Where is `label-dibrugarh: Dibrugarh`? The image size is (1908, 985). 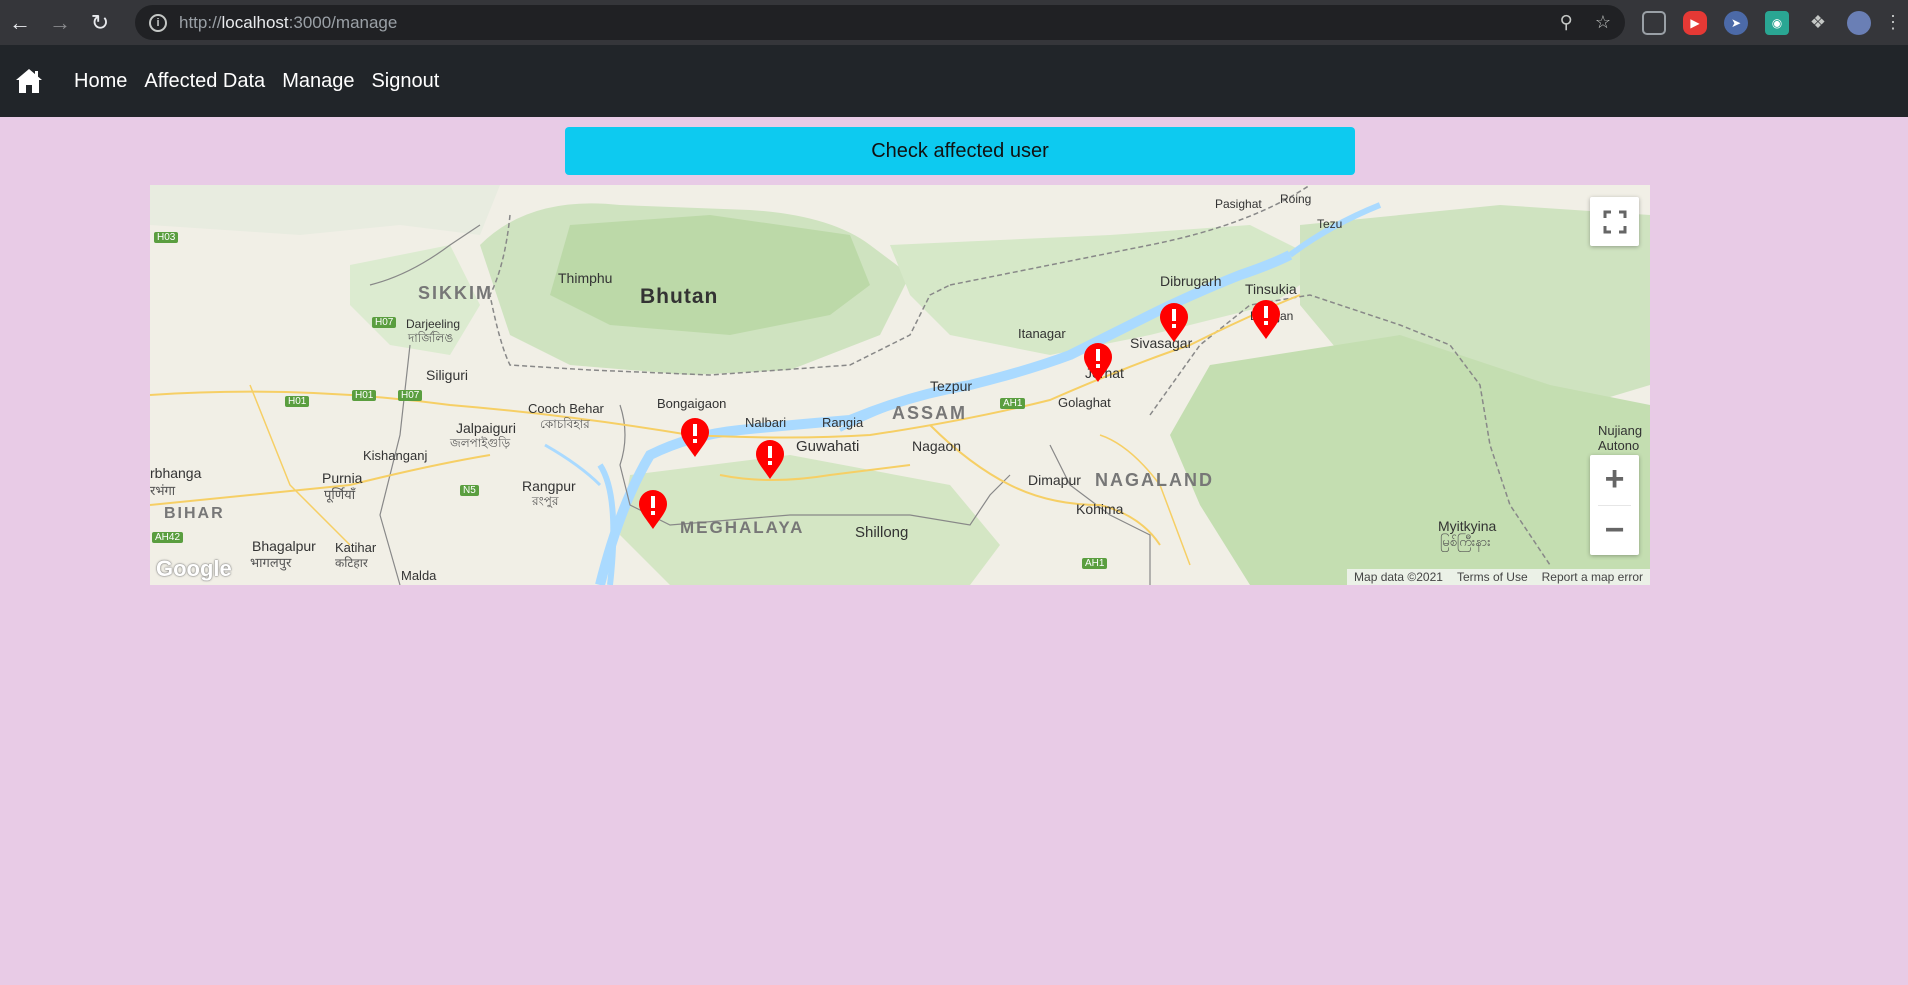
label-dibrugarh: Dibrugarh is located at coordinates (1191, 281).